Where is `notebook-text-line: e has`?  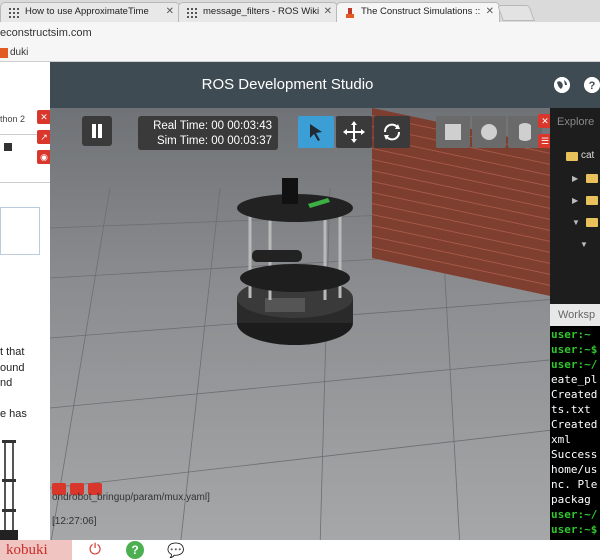 notebook-text-line: e has is located at coordinates (13, 414).